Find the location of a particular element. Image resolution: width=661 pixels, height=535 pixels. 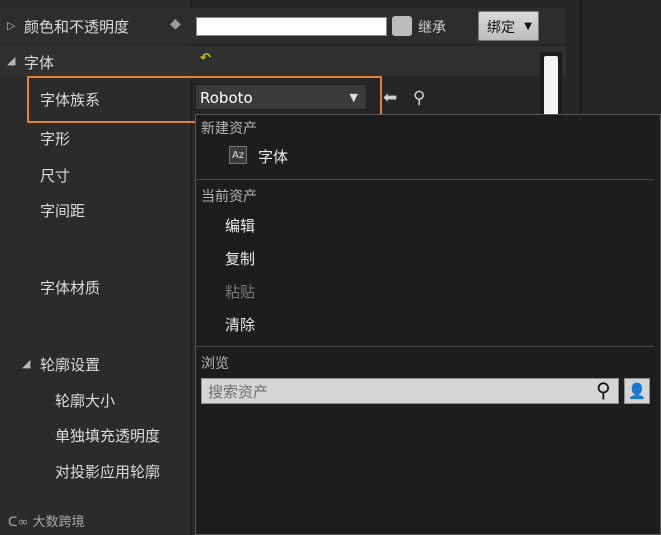

reset-arrow-icon: ↶ is located at coordinates (205, 58).